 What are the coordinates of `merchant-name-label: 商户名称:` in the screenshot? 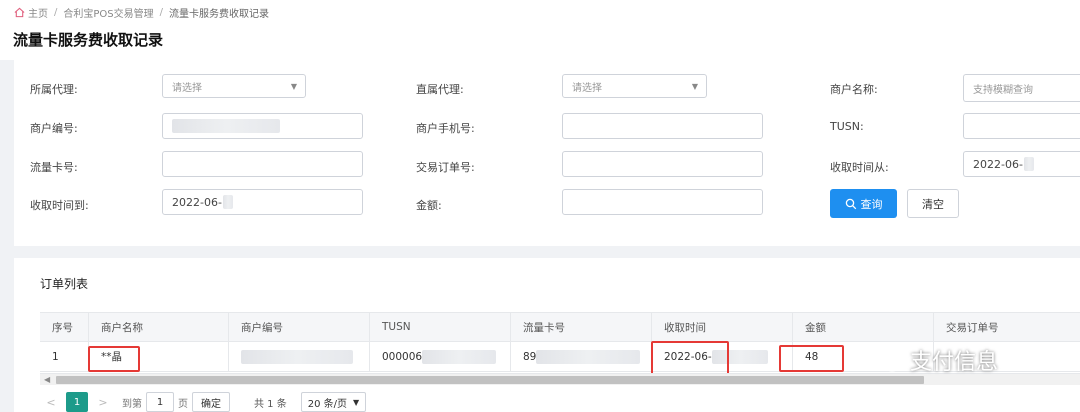 It's located at (854, 89).